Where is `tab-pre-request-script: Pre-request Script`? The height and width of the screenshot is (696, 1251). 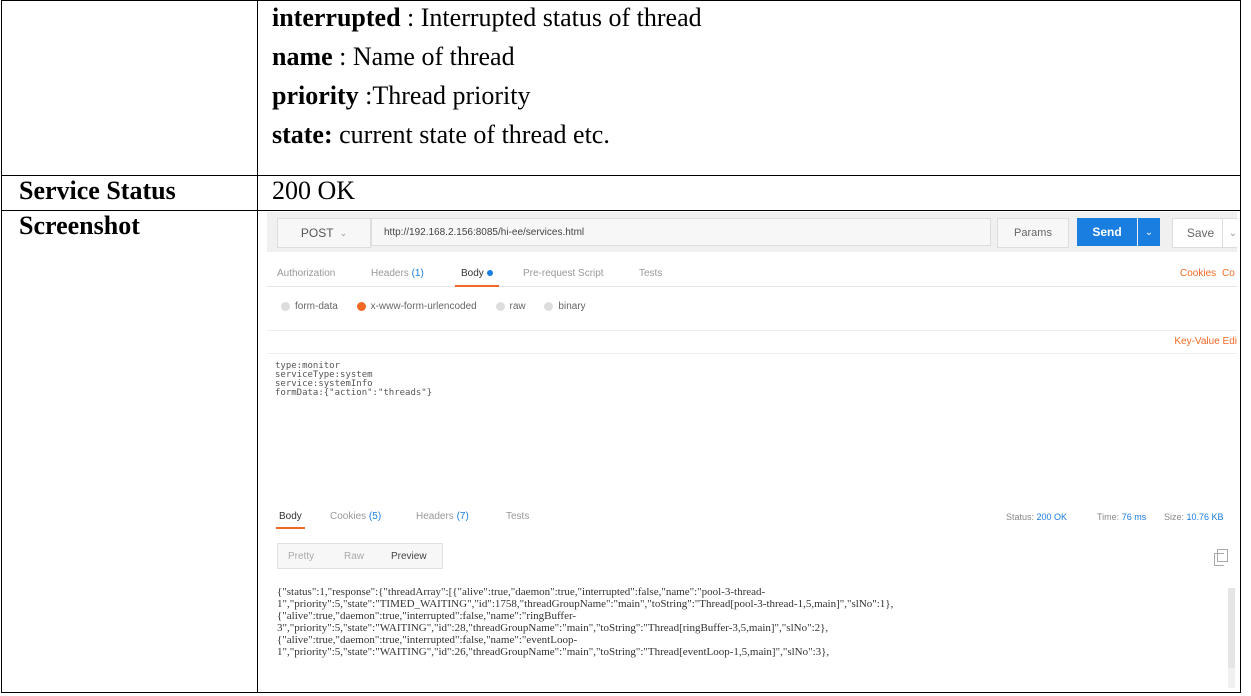
tab-pre-request-script: Pre-request Script is located at coordinates (563, 273).